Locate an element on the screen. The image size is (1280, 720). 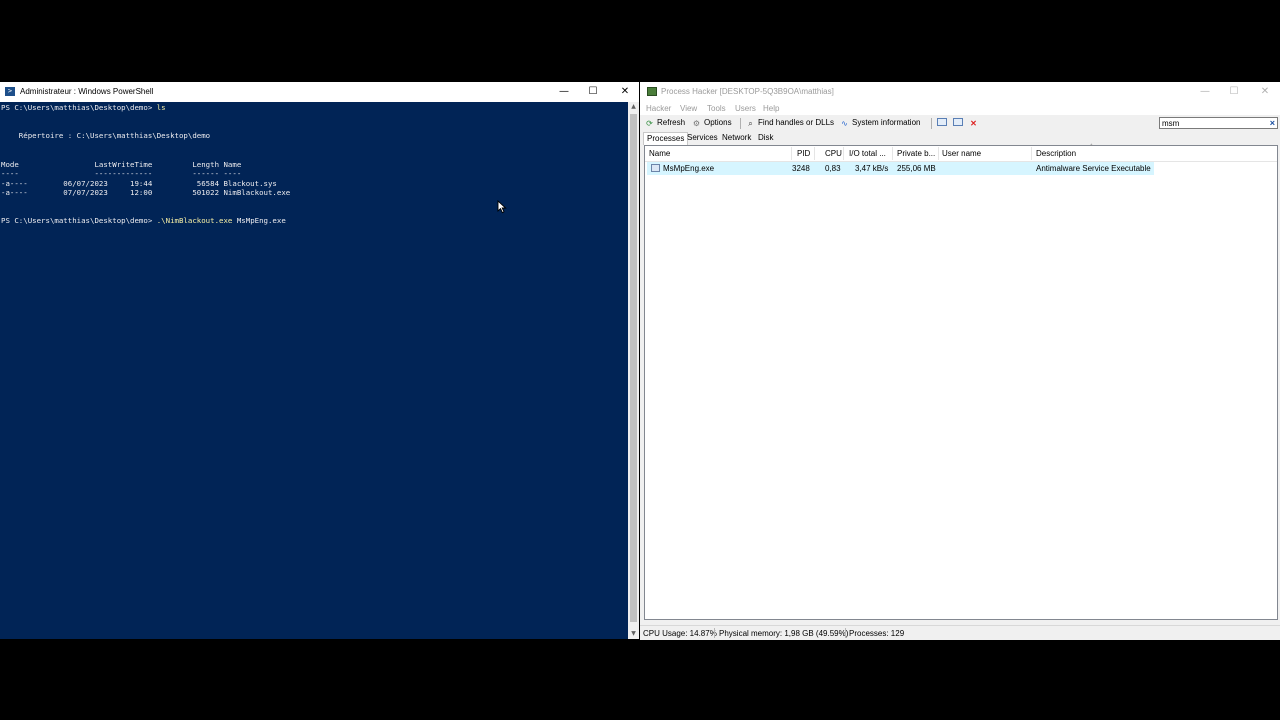
gear-icon: ⚙ is located at coordinates (696, 123).